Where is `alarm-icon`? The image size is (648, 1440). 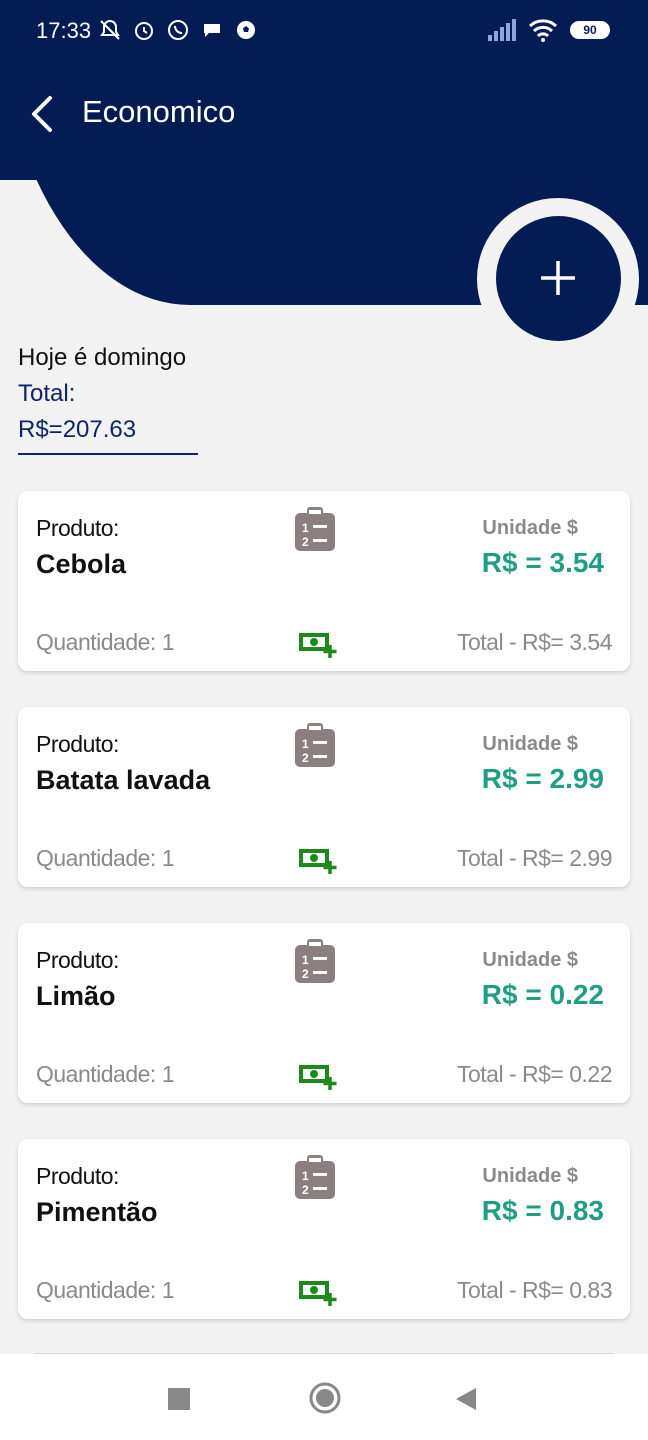 alarm-icon is located at coordinates (144, 31).